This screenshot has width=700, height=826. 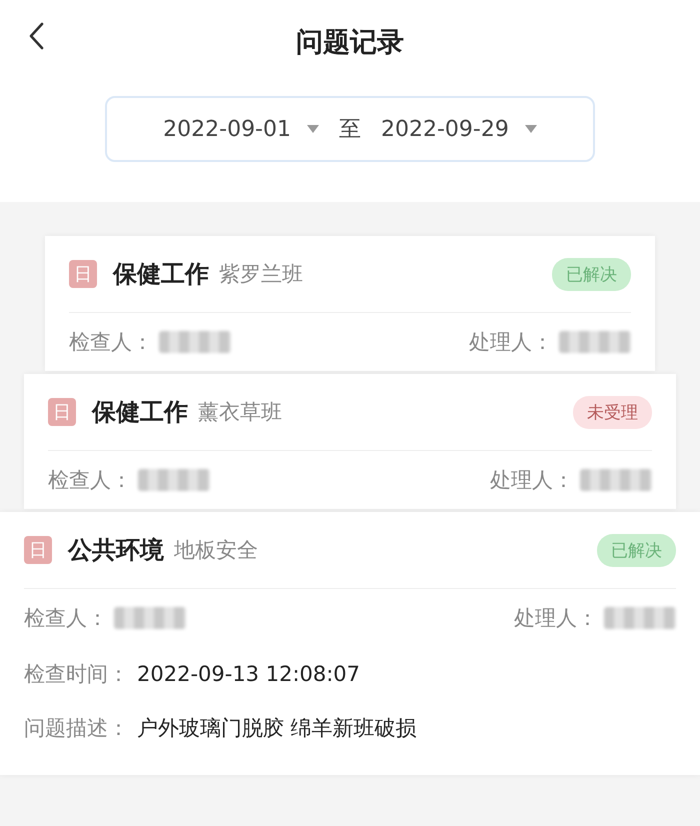 I want to click on range-separator: 至, so click(x=350, y=130).